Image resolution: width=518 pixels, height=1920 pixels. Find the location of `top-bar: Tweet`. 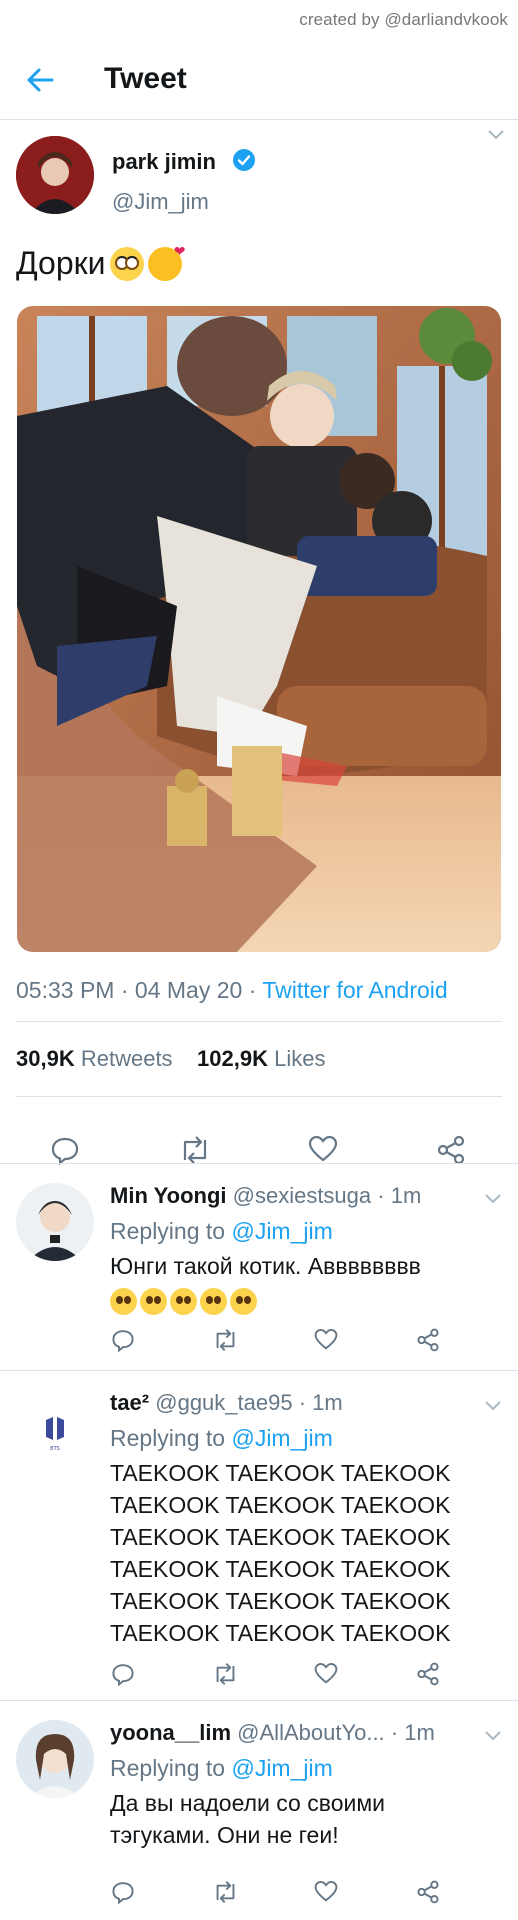

top-bar: Tweet is located at coordinates (259, 80).